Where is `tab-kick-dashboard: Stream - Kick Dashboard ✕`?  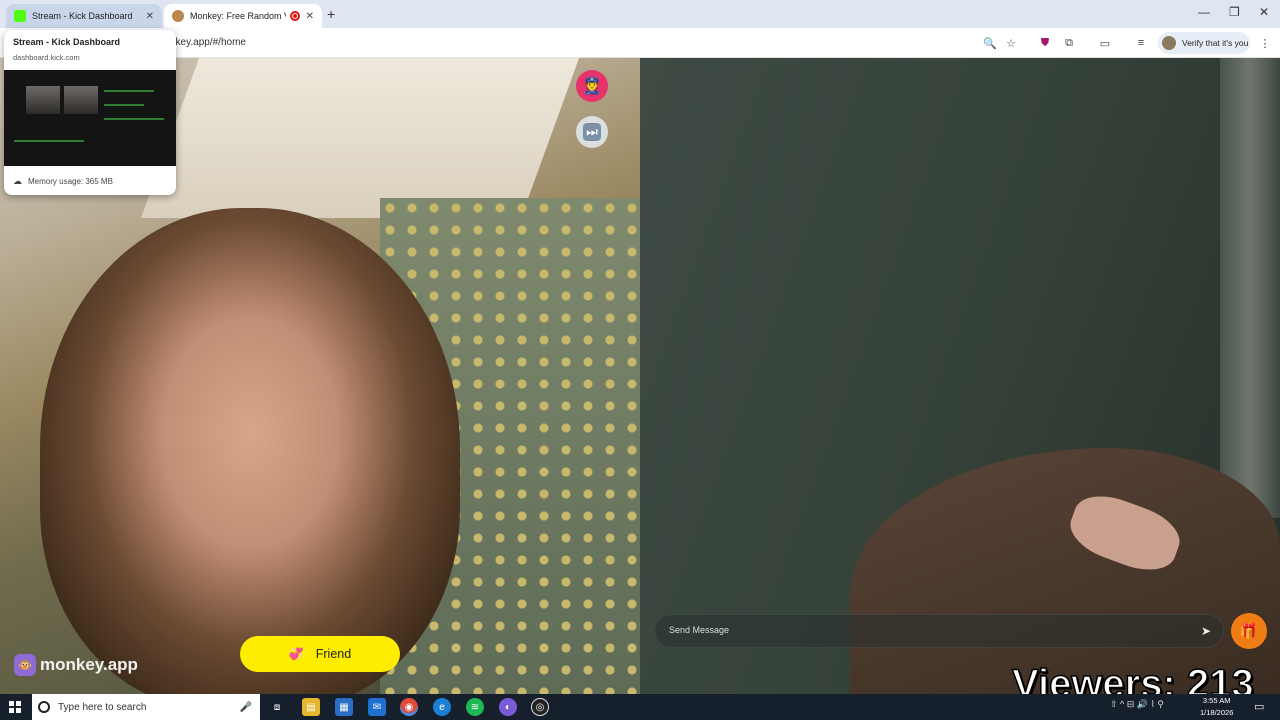 tab-kick-dashboard: Stream - Kick Dashboard ✕ is located at coordinates (84, 16).